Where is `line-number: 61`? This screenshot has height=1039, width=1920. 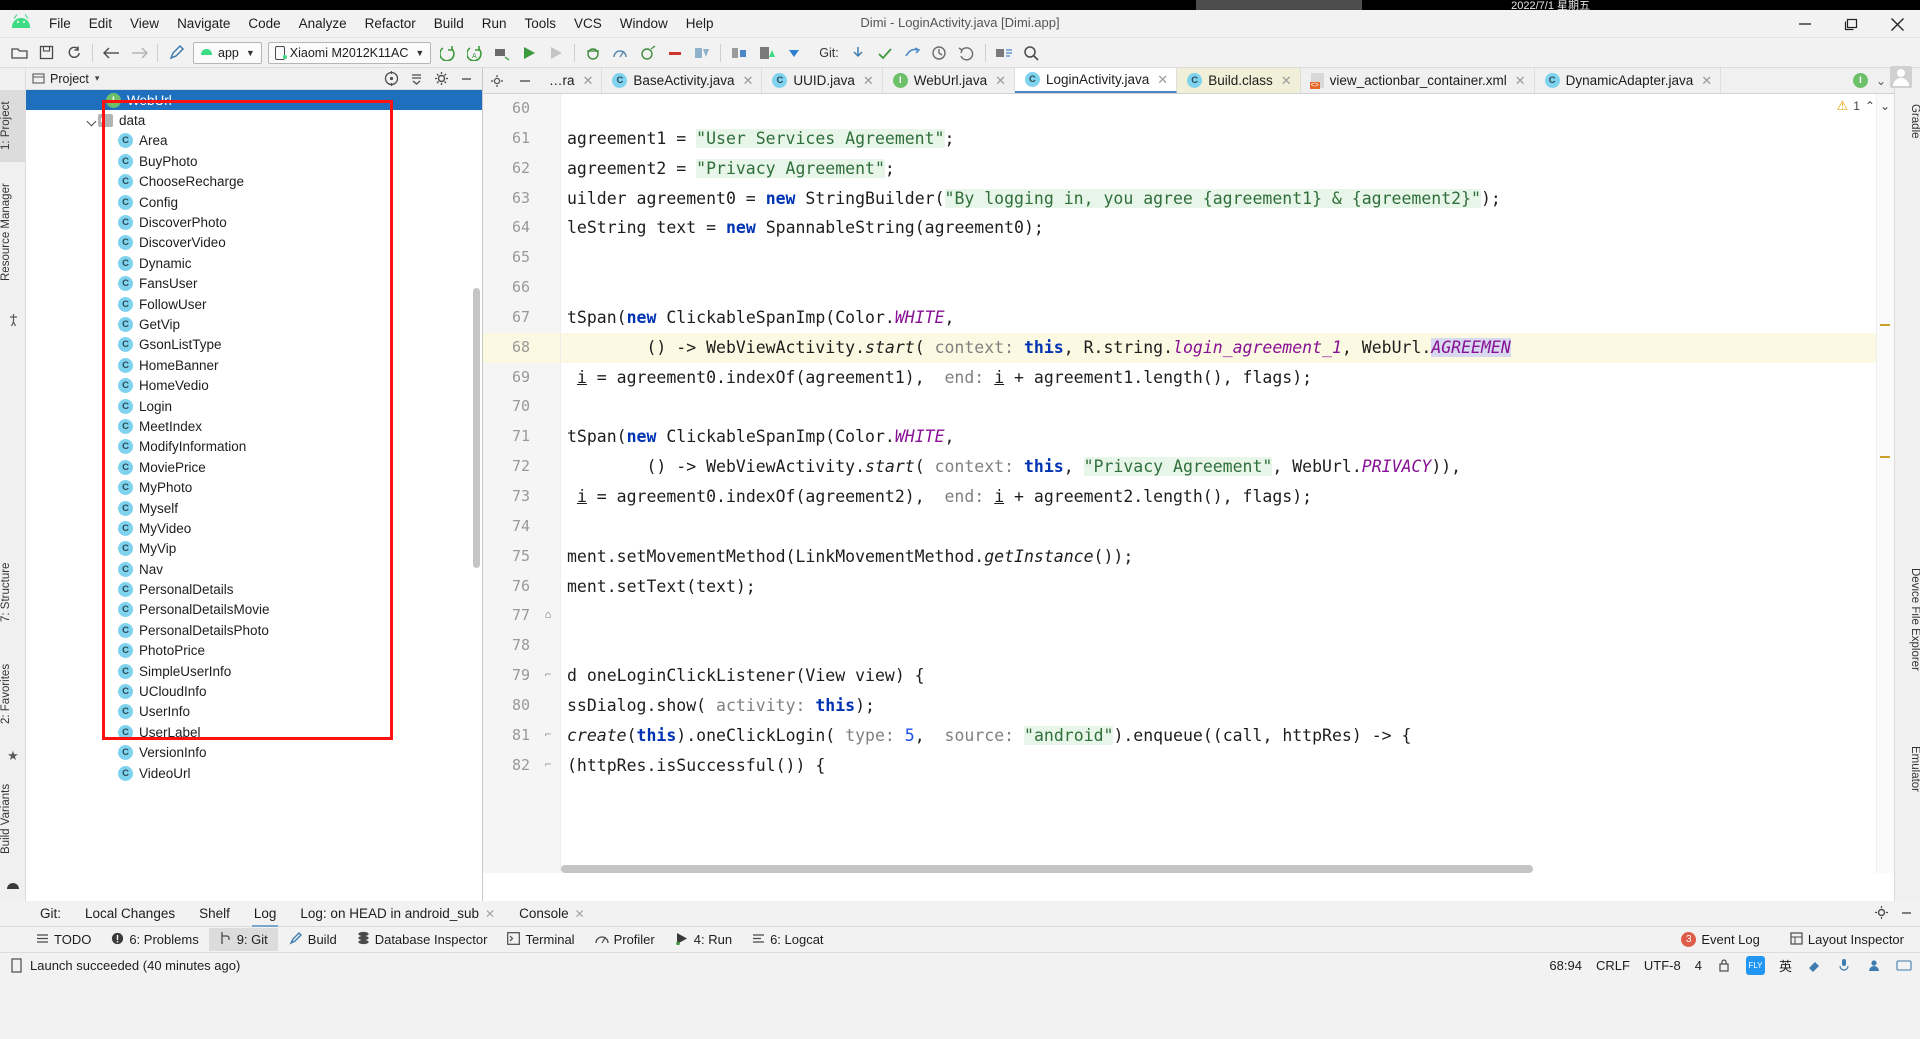
line-number: 61 is located at coordinates (521, 139).